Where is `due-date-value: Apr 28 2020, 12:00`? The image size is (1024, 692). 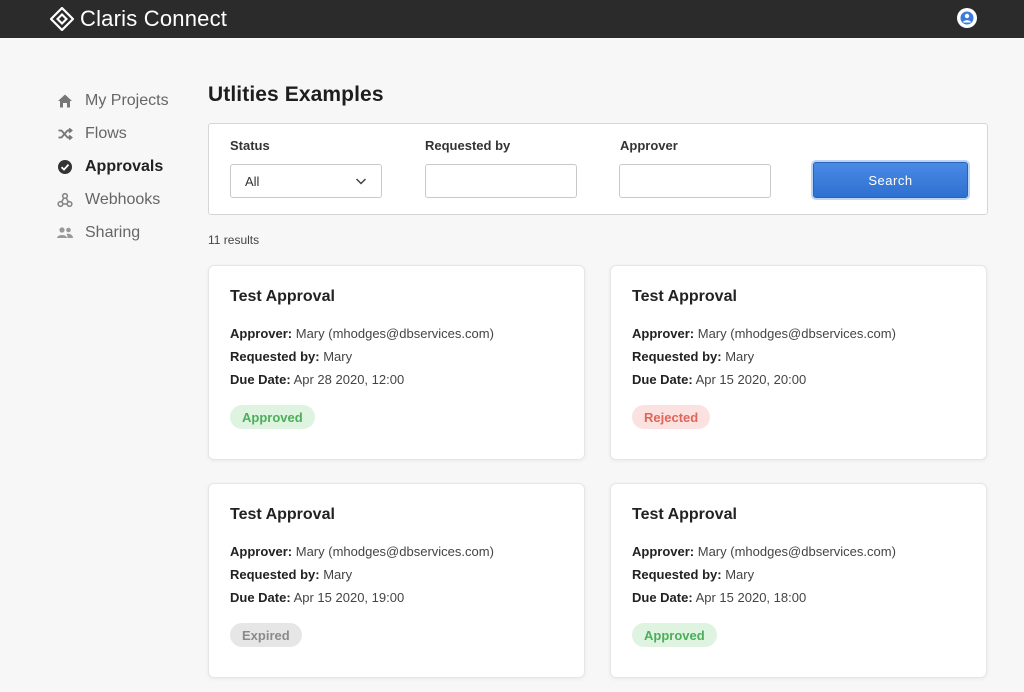 due-date-value: Apr 28 2020, 12:00 is located at coordinates (349, 379).